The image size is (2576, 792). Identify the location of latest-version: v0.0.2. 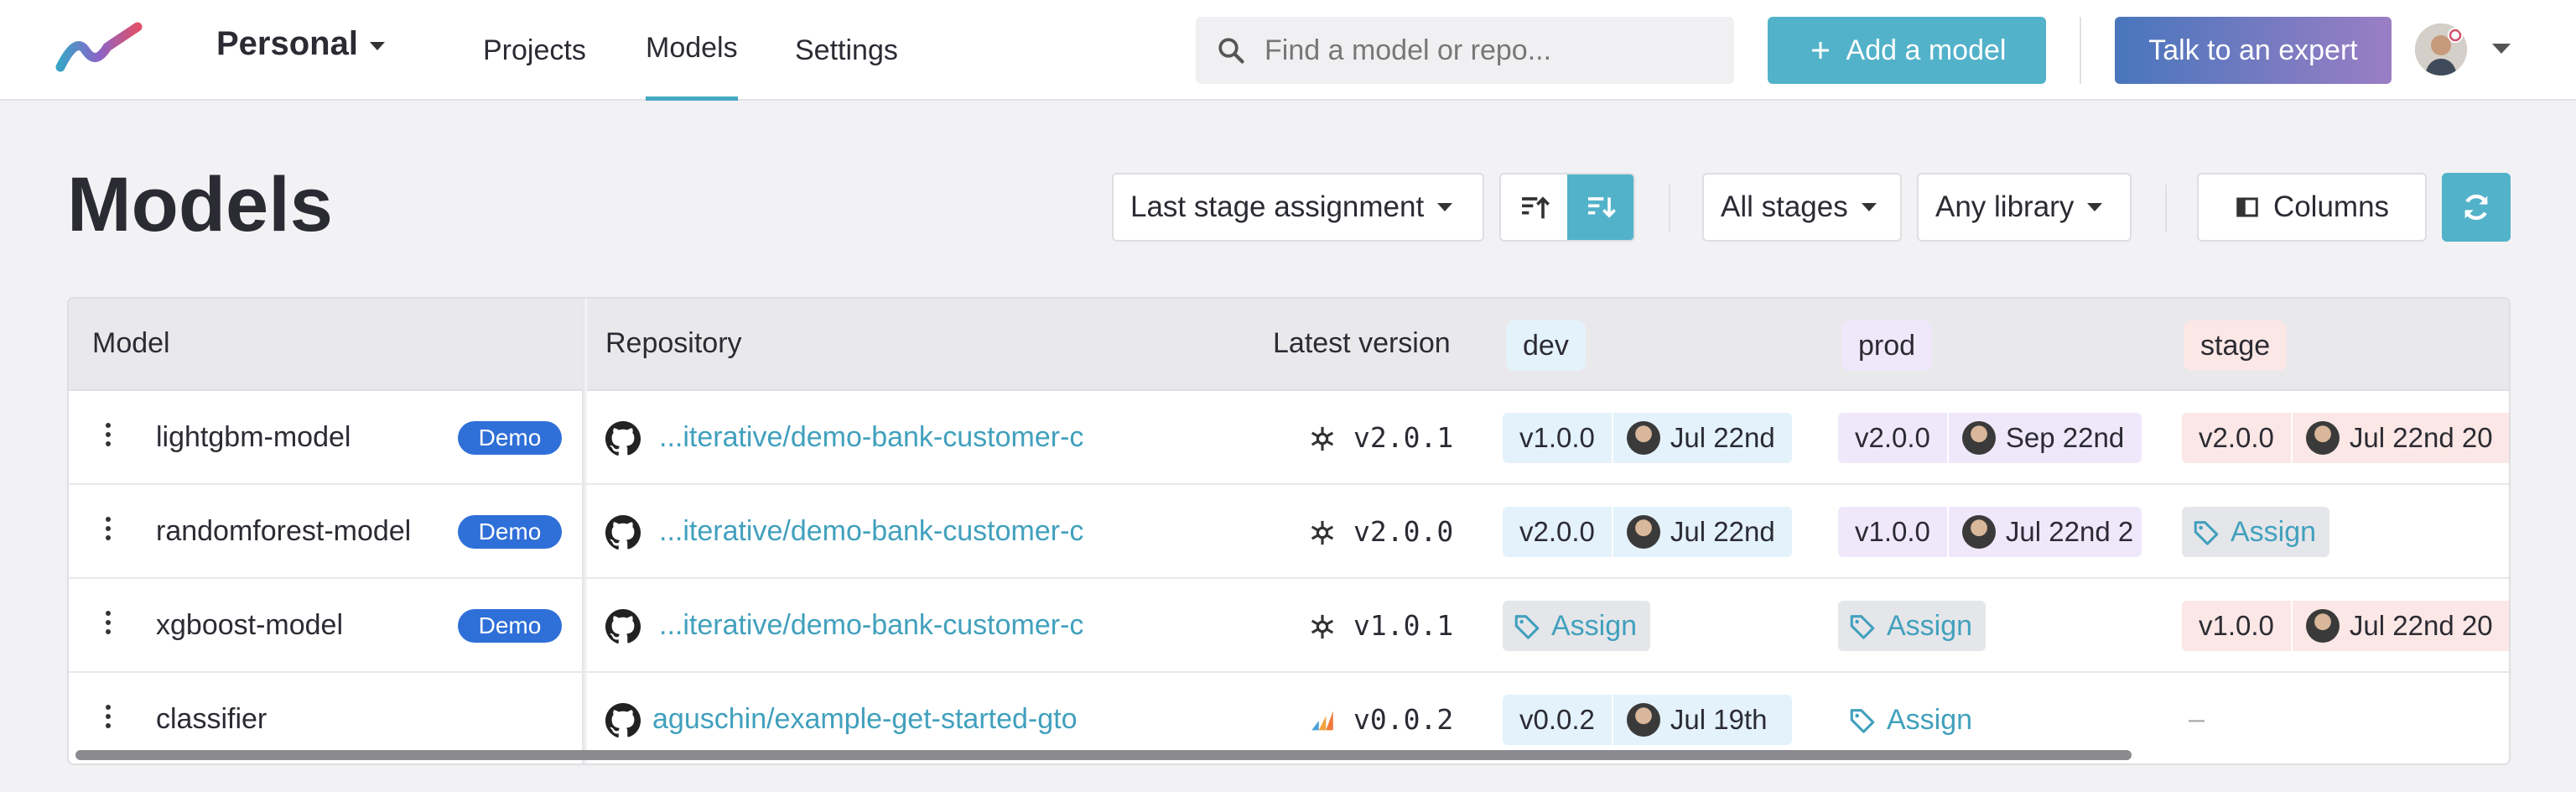
(1403, 719).